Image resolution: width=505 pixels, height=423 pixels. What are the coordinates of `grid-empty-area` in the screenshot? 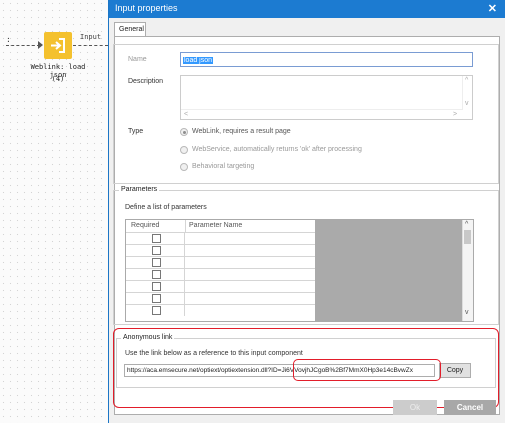 It's located at (389, 270).